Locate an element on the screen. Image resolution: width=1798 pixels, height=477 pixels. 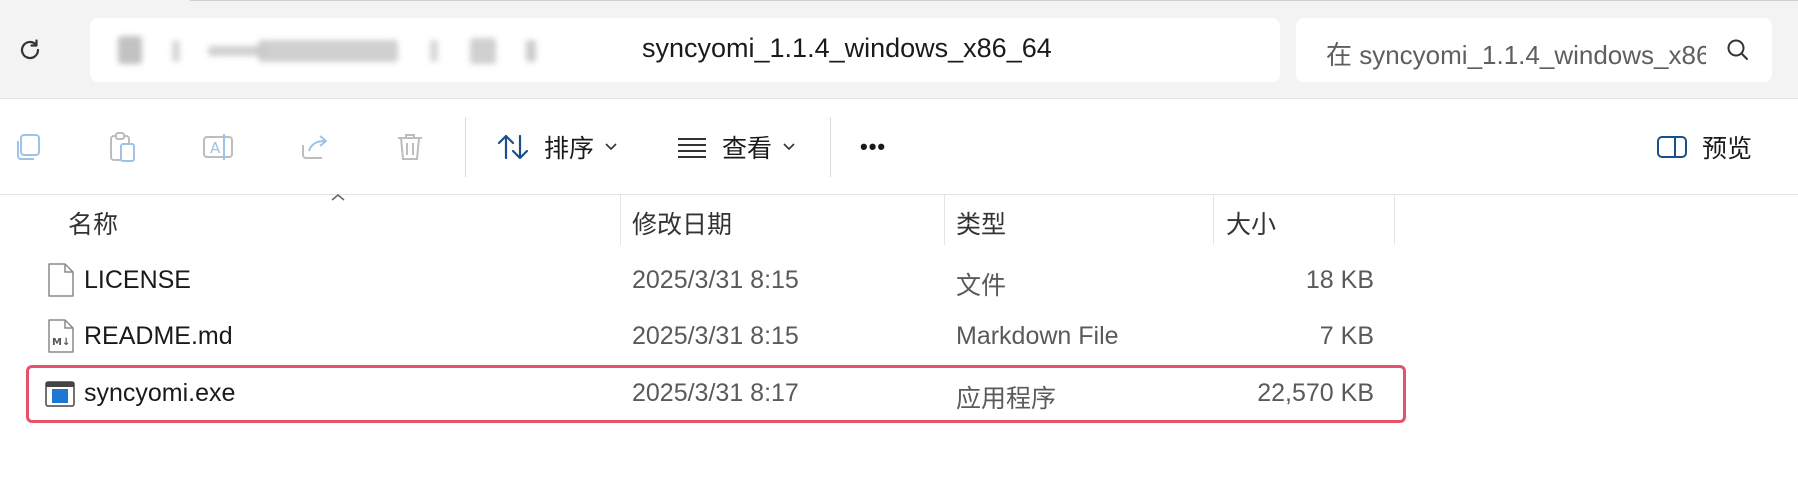
file-modified: 2025/3/31 8:17 is located at coordinates (715, 393).